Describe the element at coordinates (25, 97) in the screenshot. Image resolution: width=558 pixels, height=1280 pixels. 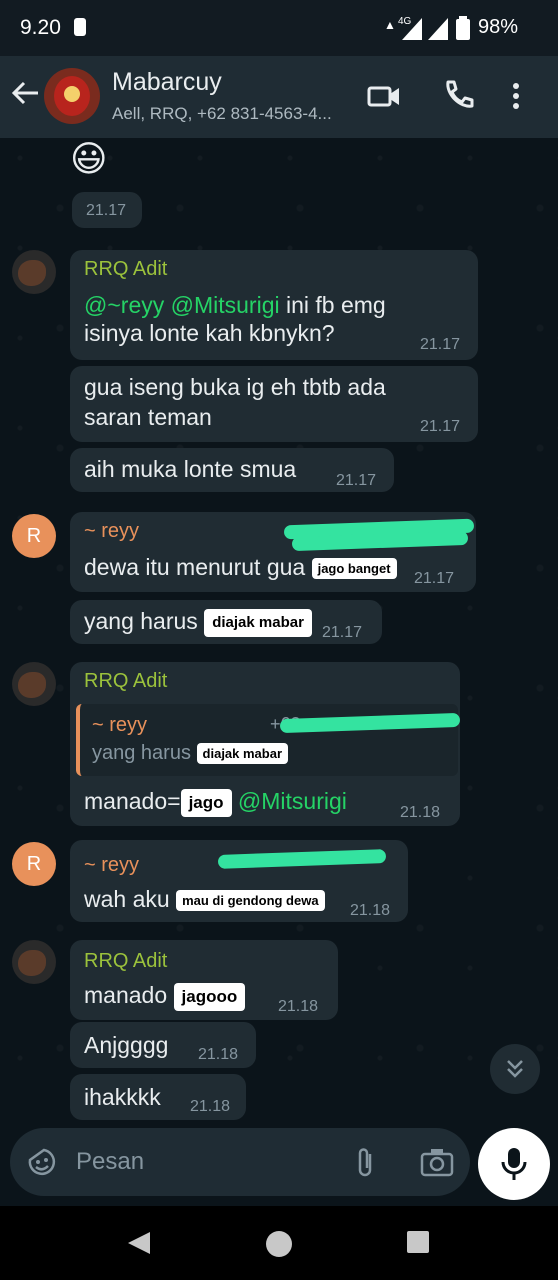
I see `arrow-back-icon` at that location.